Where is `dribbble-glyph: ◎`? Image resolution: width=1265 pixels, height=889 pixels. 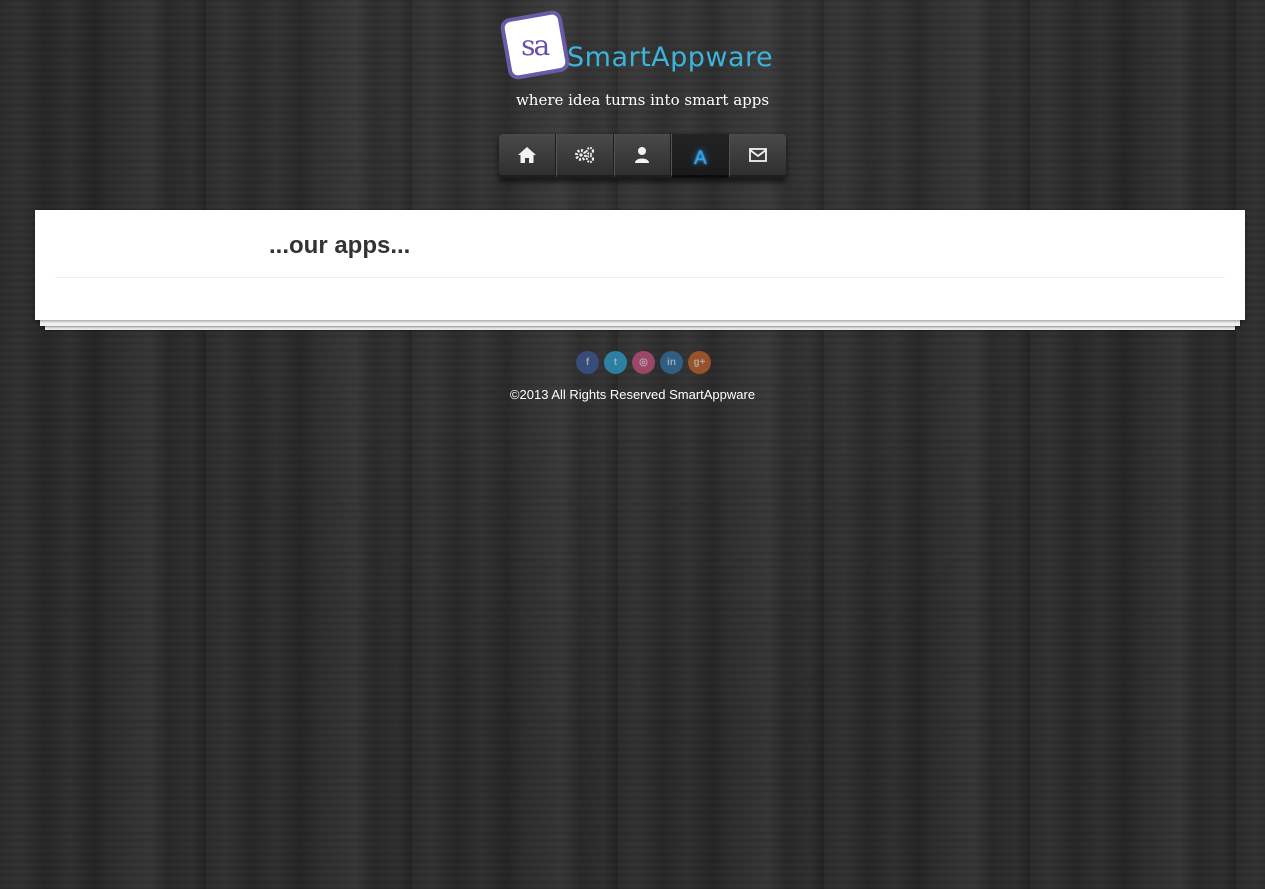 dribbble-glyph: ◎ is located at coordinates (643, 362).